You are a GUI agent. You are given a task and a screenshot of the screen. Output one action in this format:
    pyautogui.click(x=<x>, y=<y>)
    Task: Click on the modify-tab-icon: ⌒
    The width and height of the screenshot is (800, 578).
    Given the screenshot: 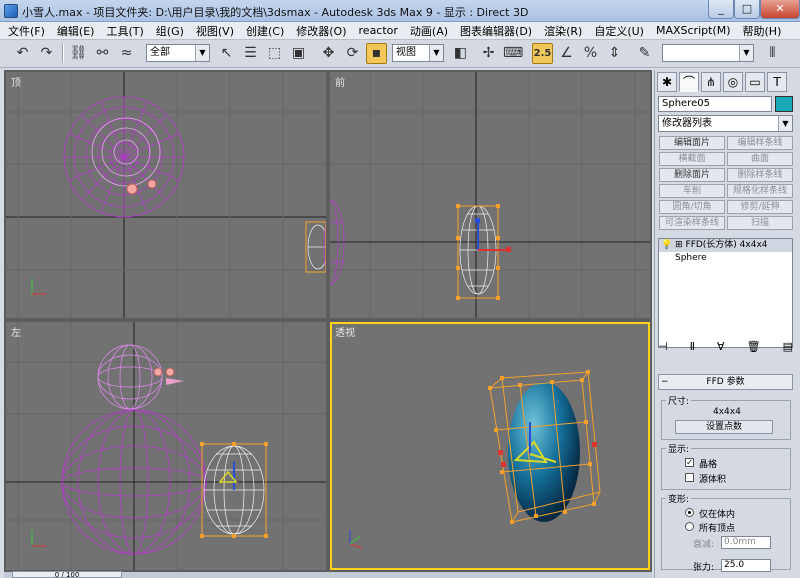 What is the action you would take?
    pyautogui.click(x=689, y=82)
    